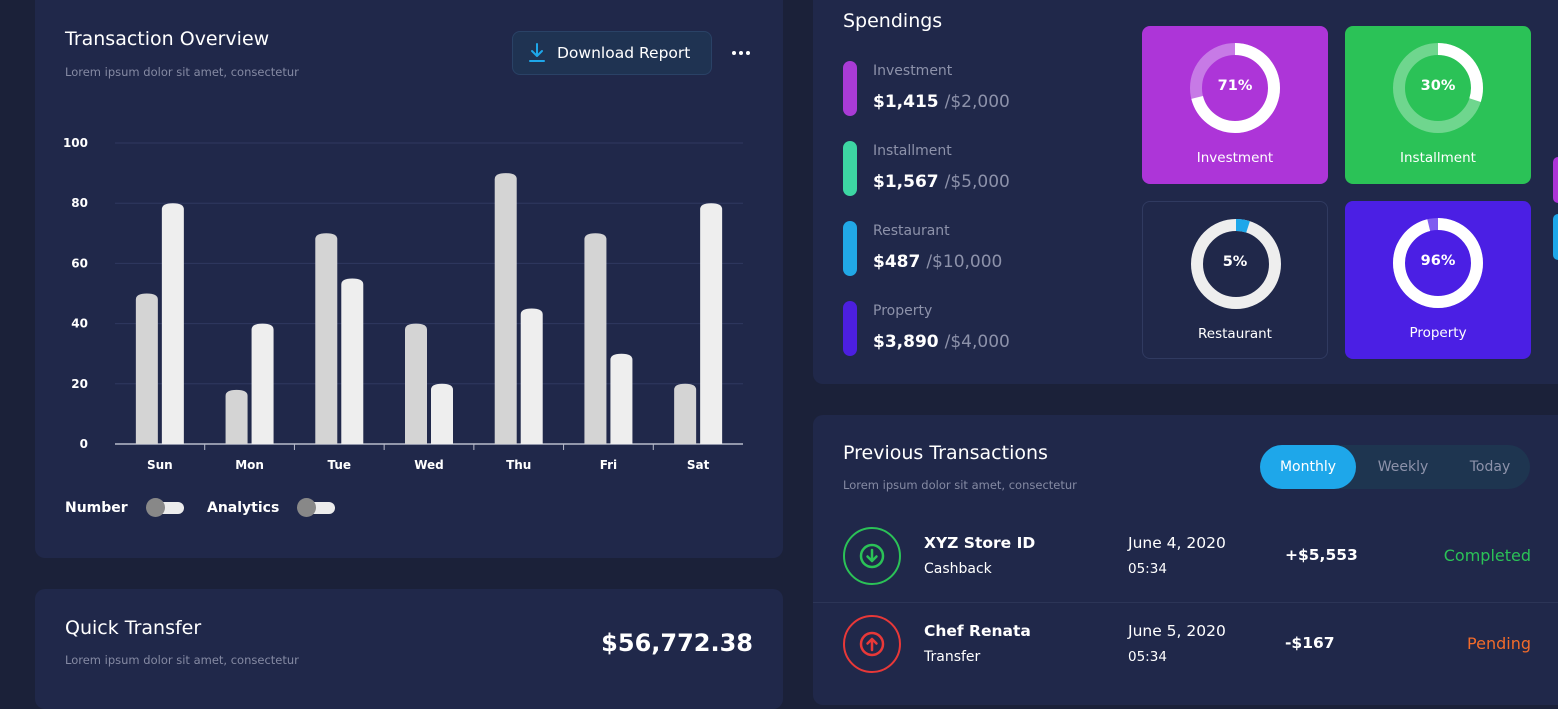  I want to click on transaction-date: June 4, 2020, so click(1177, 543).